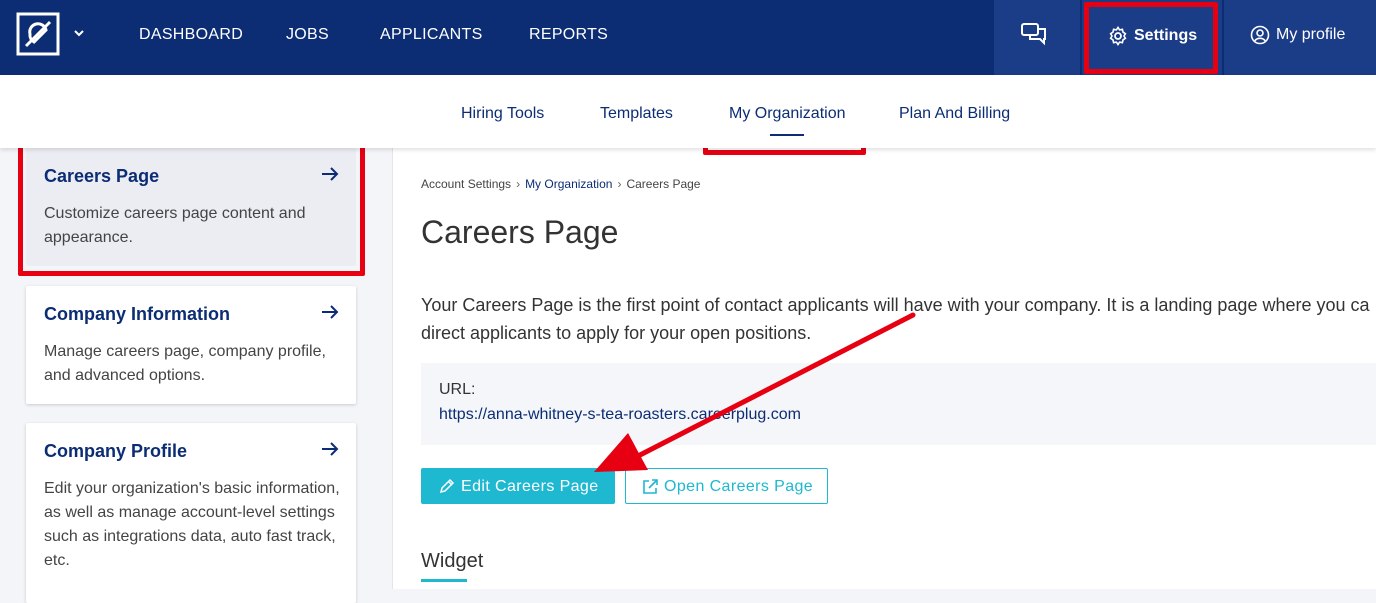 The image size is (1376, 603). What do you see at coordinates (636, 114) in the screenshot?
I see `tab-templates: Templates` at bounding box center [636, 114].